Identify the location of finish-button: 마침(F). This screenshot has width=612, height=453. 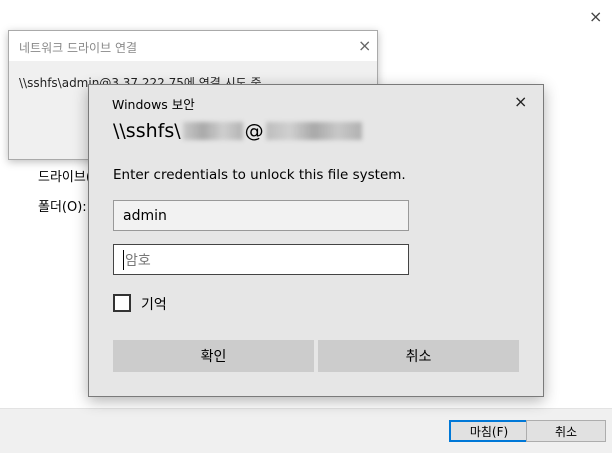
(489, 431).